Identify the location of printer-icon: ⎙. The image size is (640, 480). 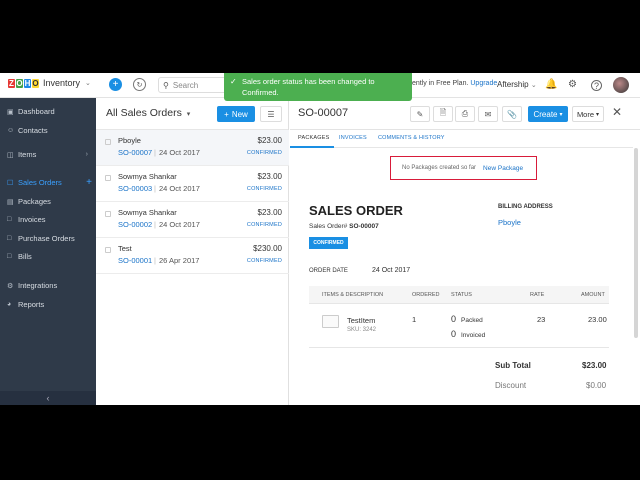
(465, 113).